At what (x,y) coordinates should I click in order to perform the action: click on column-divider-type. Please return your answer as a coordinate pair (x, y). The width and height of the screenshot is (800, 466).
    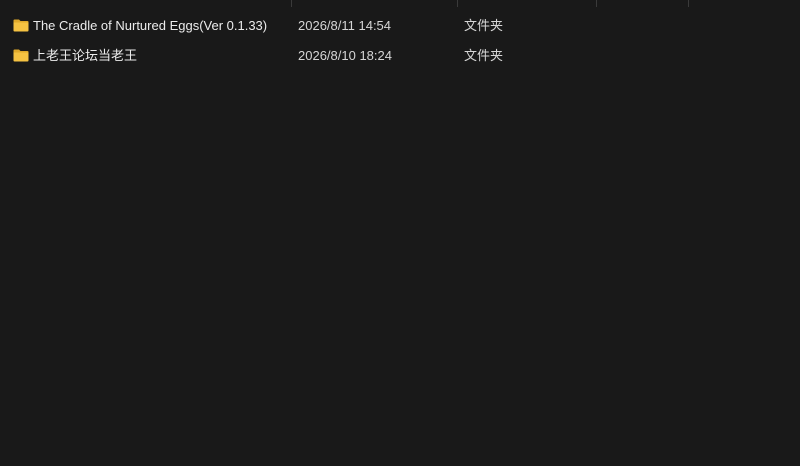
    Looking at the image, I should click on (596, 3).